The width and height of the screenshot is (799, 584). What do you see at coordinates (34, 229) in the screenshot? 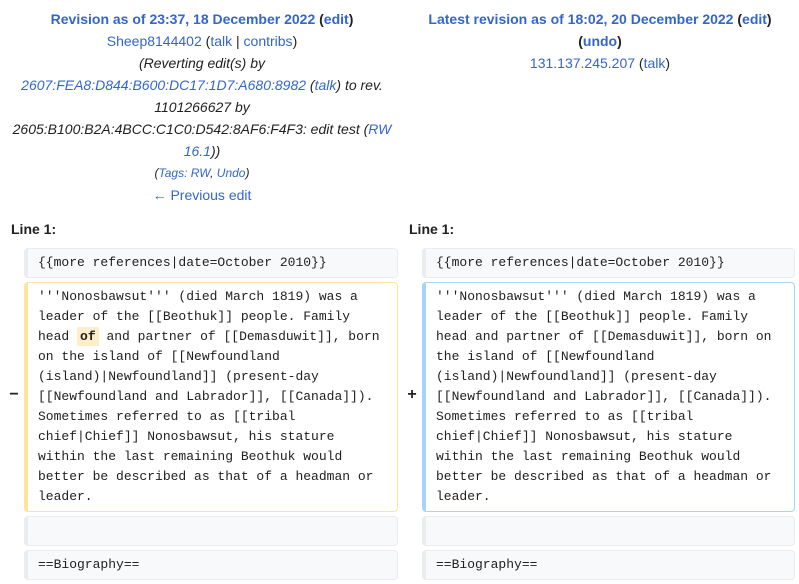
I see `old-line-number: Line 1:` at bounding box center [34, 229].